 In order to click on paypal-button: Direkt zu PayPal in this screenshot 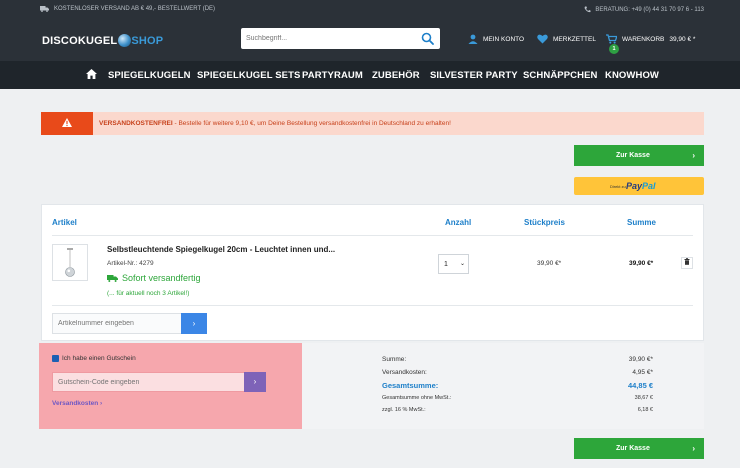, I will do `click(639, 186)`.